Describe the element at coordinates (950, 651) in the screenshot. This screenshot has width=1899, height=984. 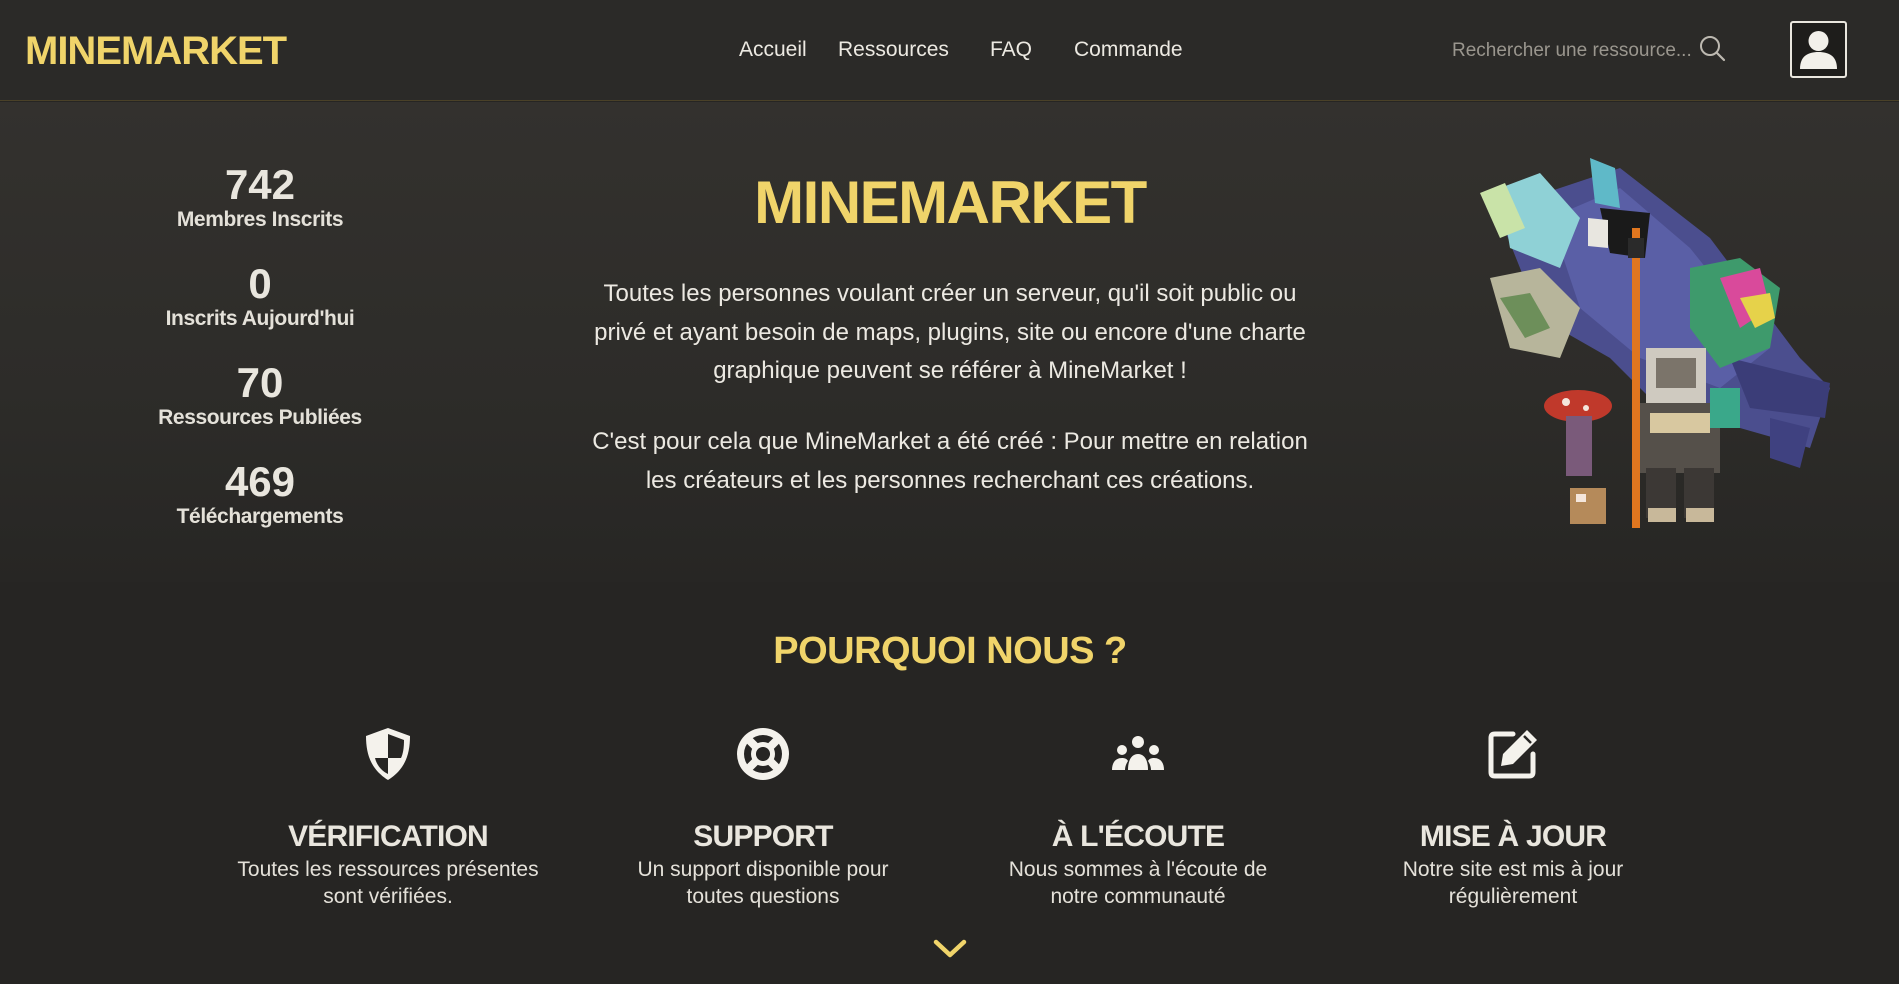
I see `section-title-why: POURQUOI NOUS ?` at that location.